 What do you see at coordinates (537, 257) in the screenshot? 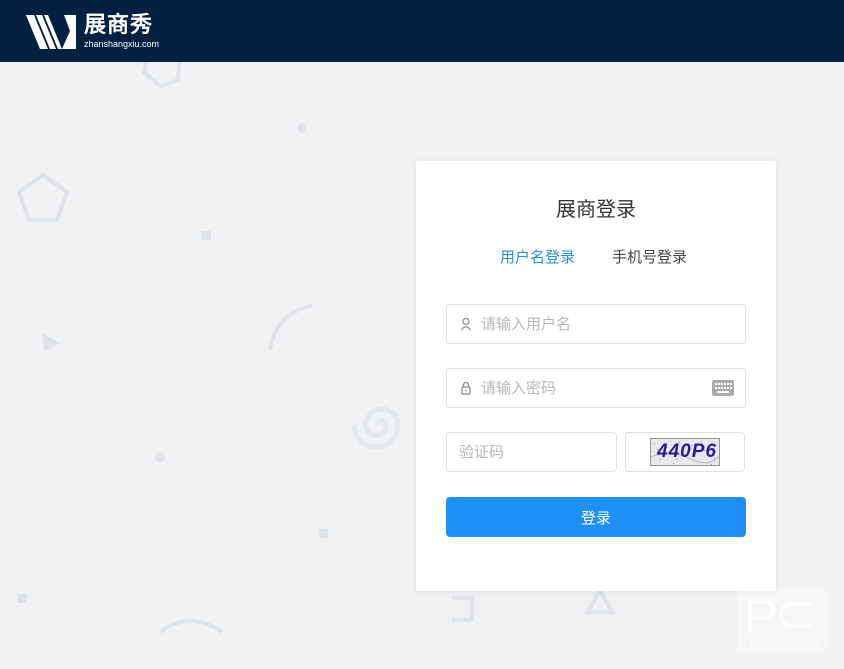
I see `tab-username-login: 用户名登录` at bounding box center [537, 257].